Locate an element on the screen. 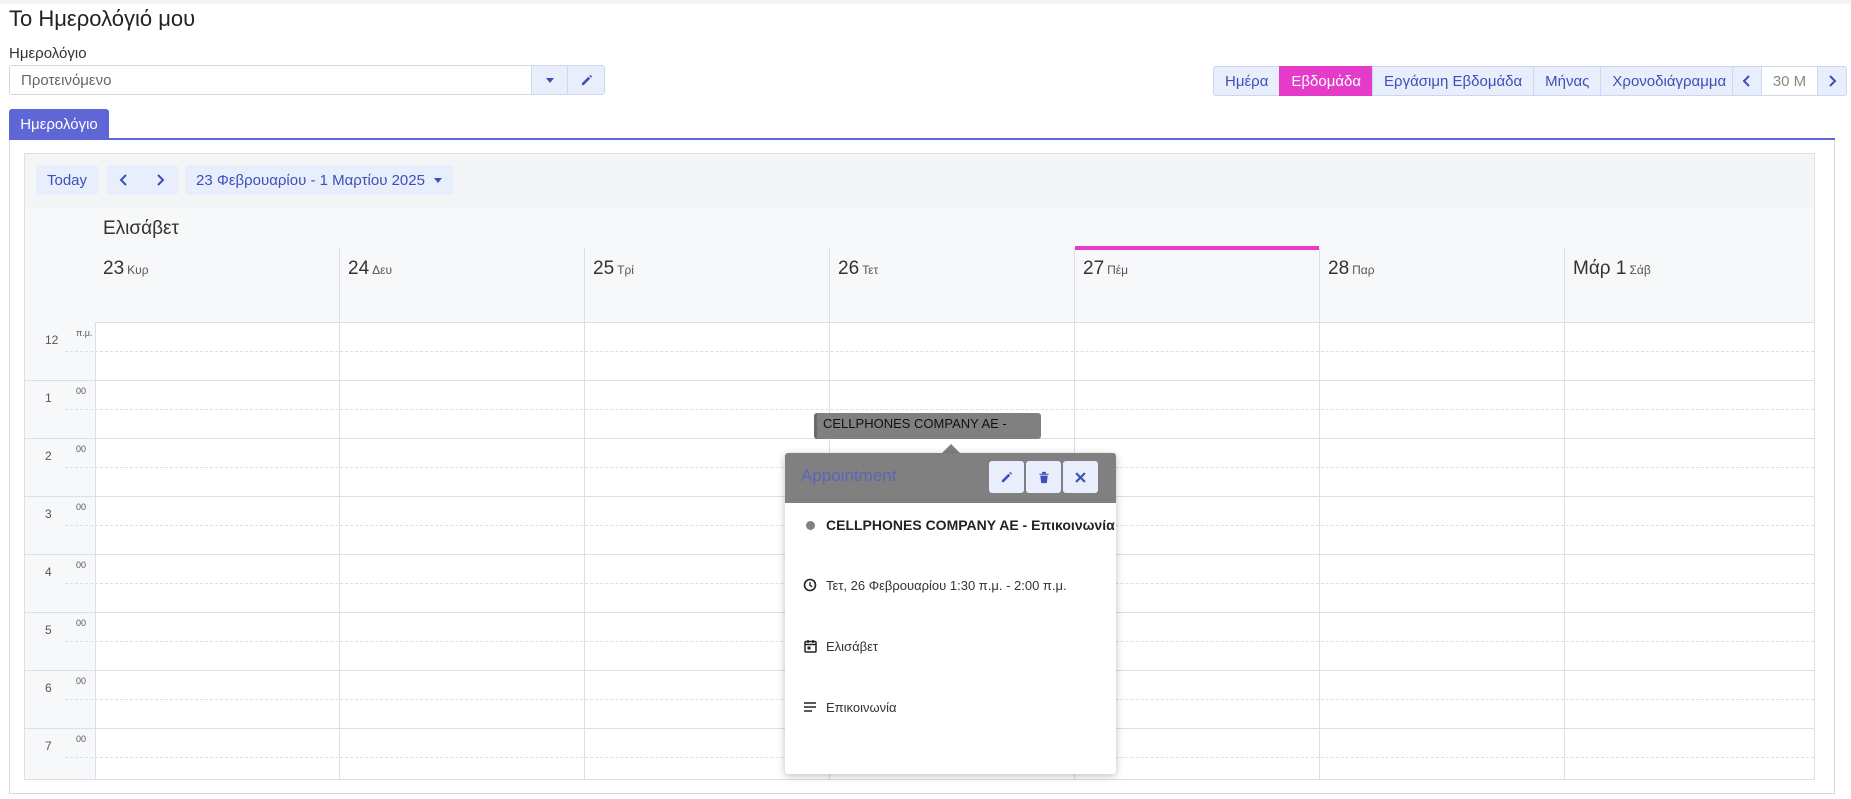  calendar-select-placeholder: Προτεινόμενο is located at coordinates (66, 80).